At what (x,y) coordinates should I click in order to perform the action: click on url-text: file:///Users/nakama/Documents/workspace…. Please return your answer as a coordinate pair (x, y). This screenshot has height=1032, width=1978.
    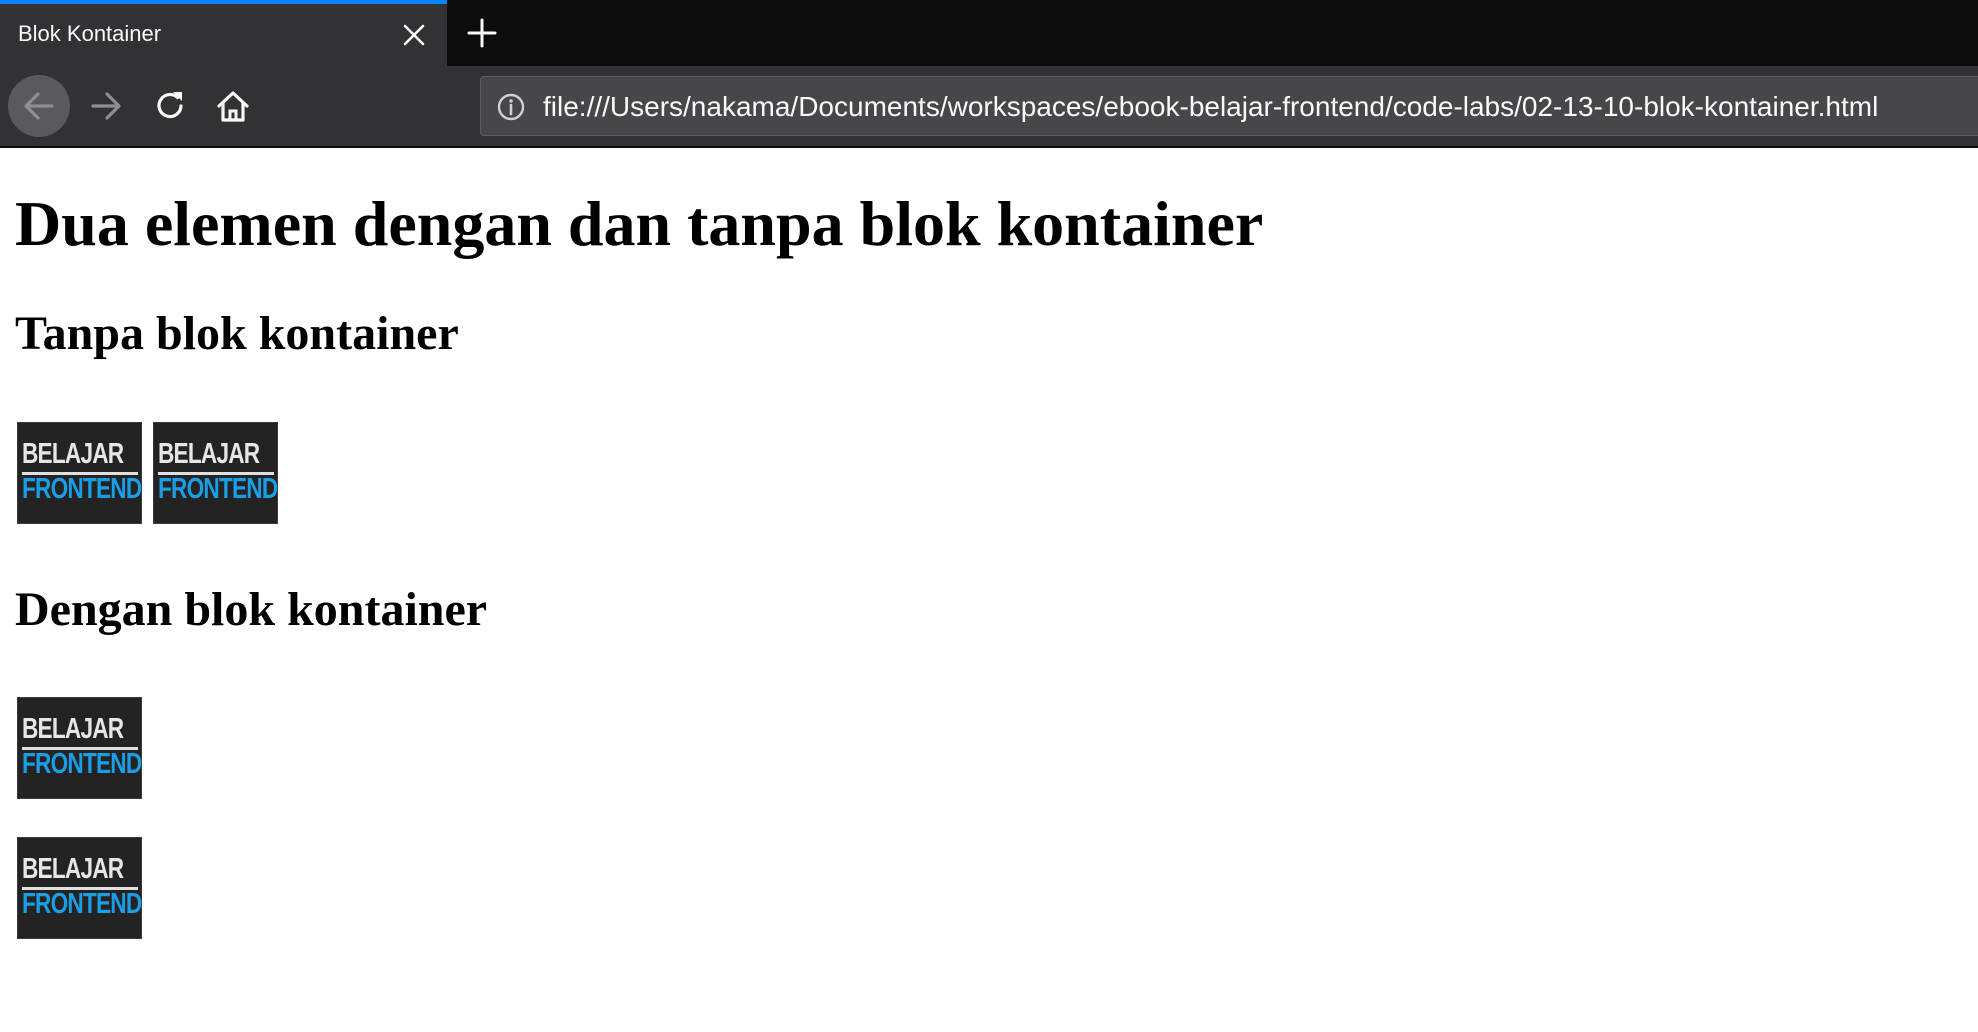
    Looking at the image, I should click on (1210, 107).